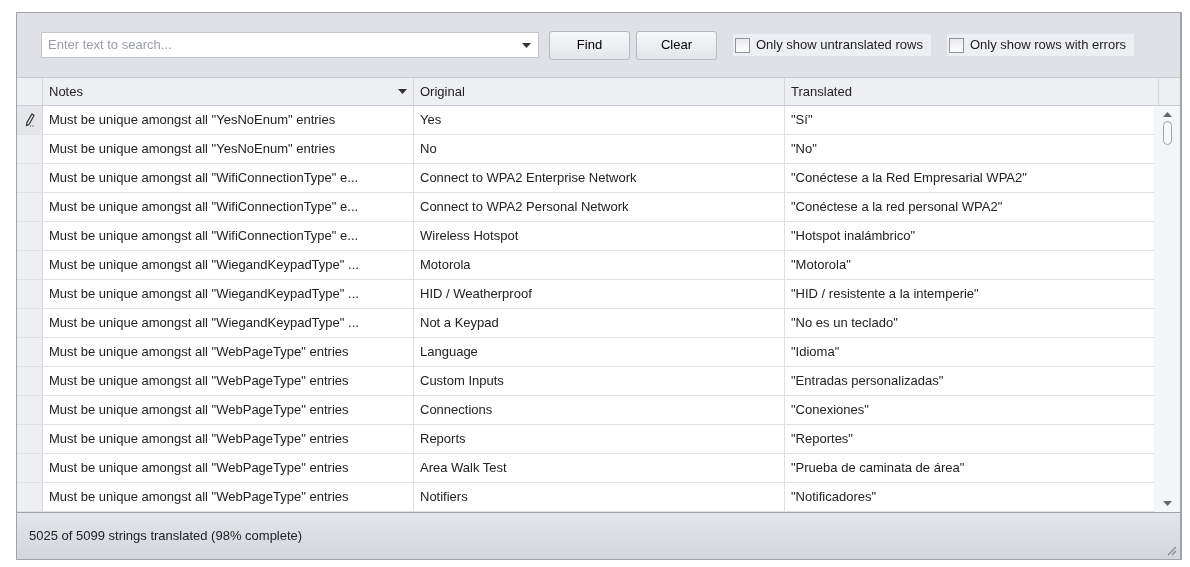  What do you see at coordinates (599, 265) in the screenshot?
I see `table-cell: Motorola` at bounding box center [599, 265].